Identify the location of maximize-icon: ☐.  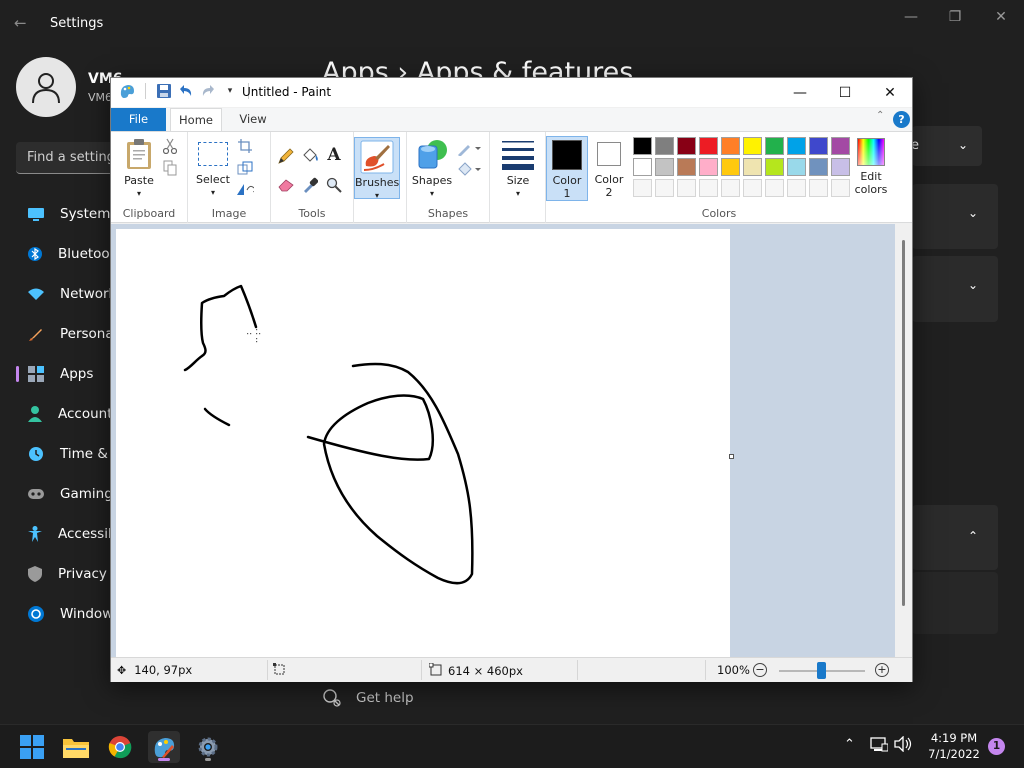
(845, 93).